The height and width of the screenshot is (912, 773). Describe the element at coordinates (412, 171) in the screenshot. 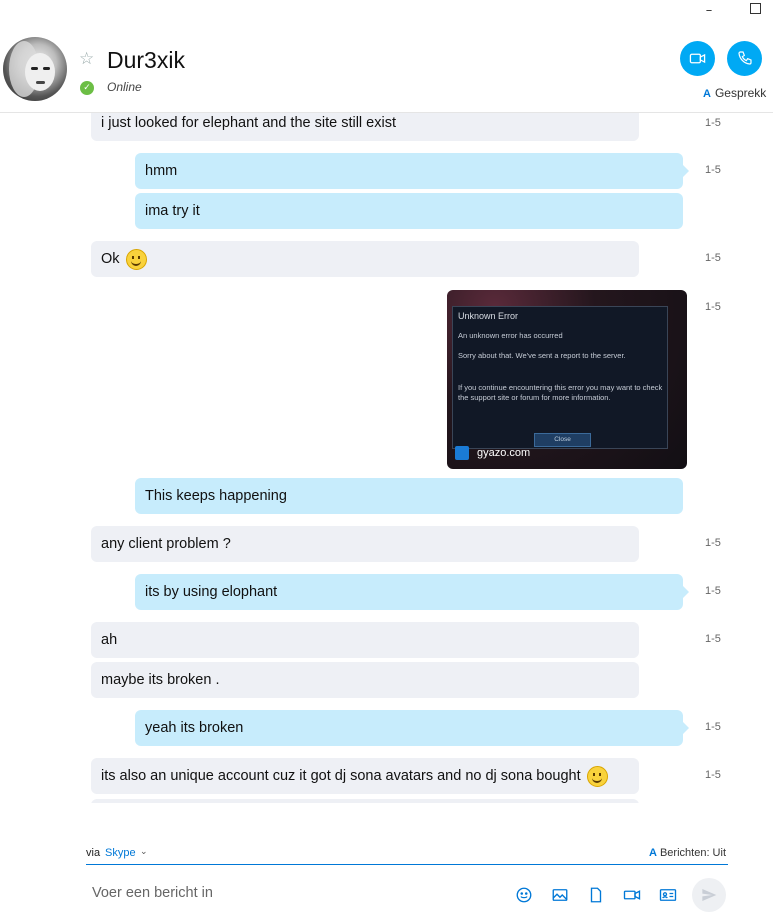

I see `message-bubble: hmm` at that location.